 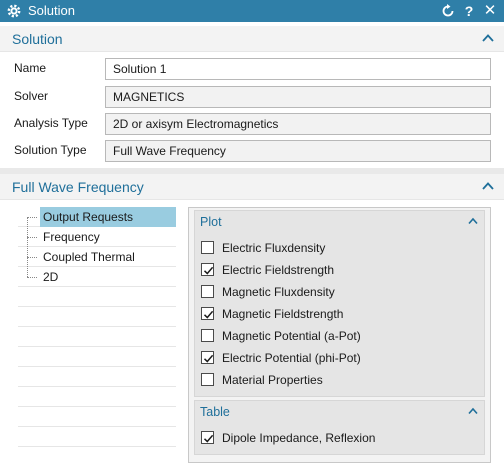 I want to click on checkbox-electric-potential: Electric Potential (phi-Pot), so click(x=341, y=358).